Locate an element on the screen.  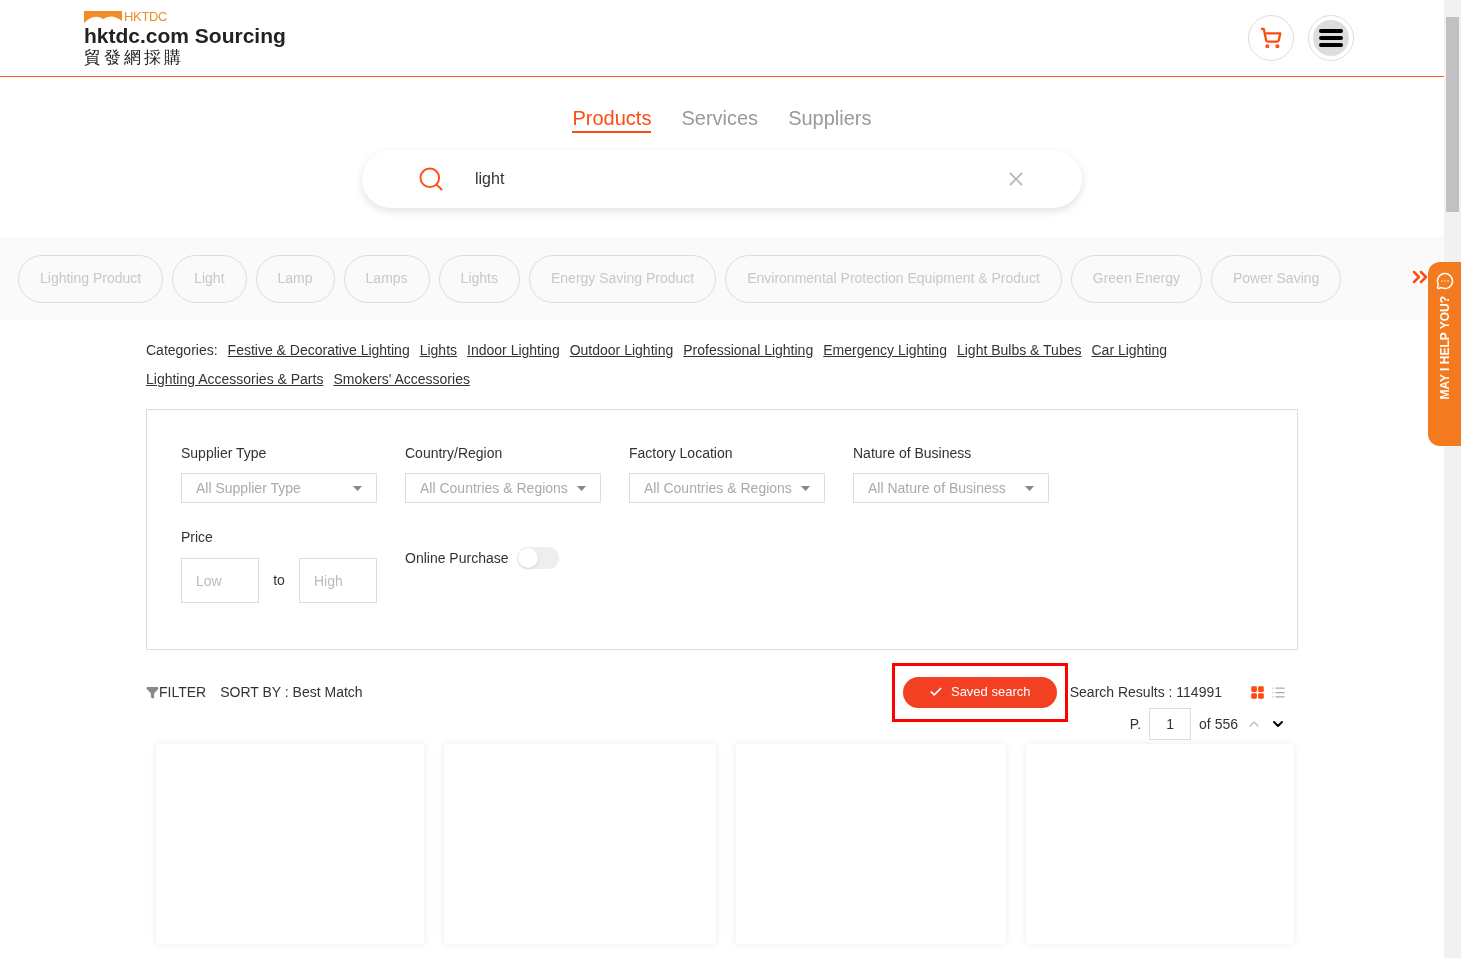
online-purchase-toggle is located at coordinates (537, 558).